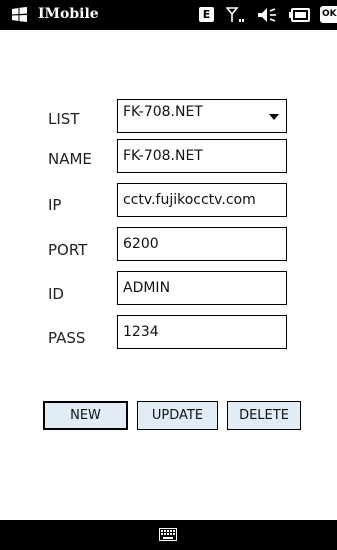 The image size is (337, 550). I want to click on chevron-down-icon, so click(274, 117).